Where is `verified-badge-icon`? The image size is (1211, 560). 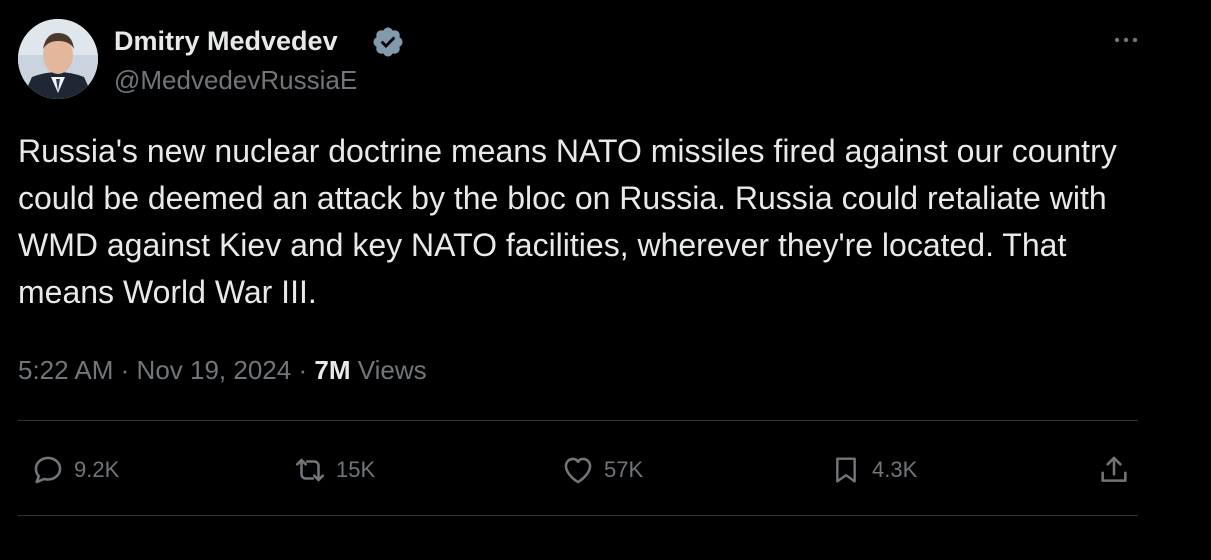 verified-badge-icon is located at coordinates (388, 42).